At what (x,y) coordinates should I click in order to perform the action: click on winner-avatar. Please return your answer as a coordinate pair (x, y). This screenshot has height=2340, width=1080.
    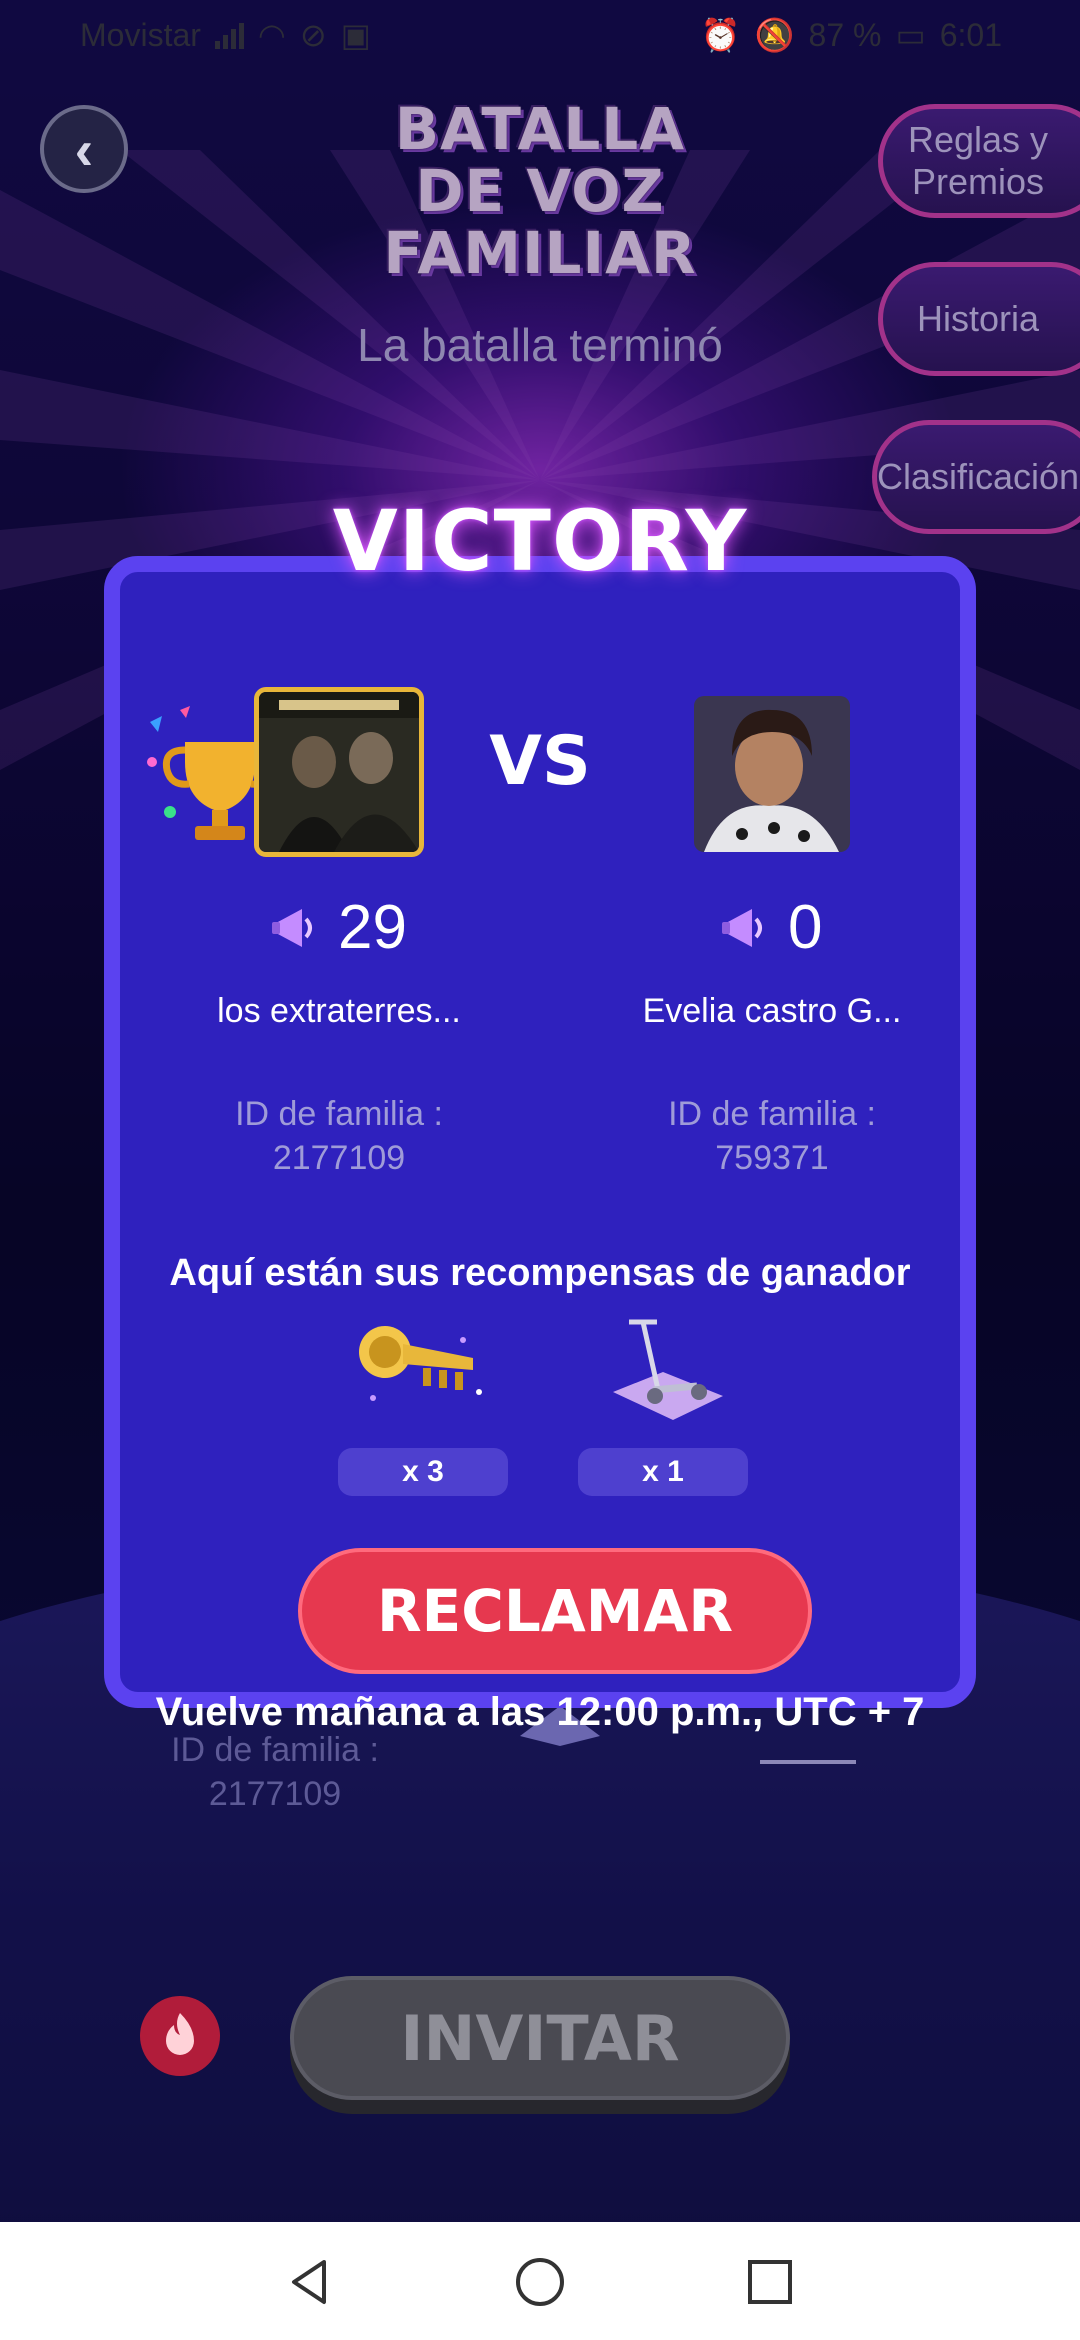
    Looking at the image, I should click on (339, 772).